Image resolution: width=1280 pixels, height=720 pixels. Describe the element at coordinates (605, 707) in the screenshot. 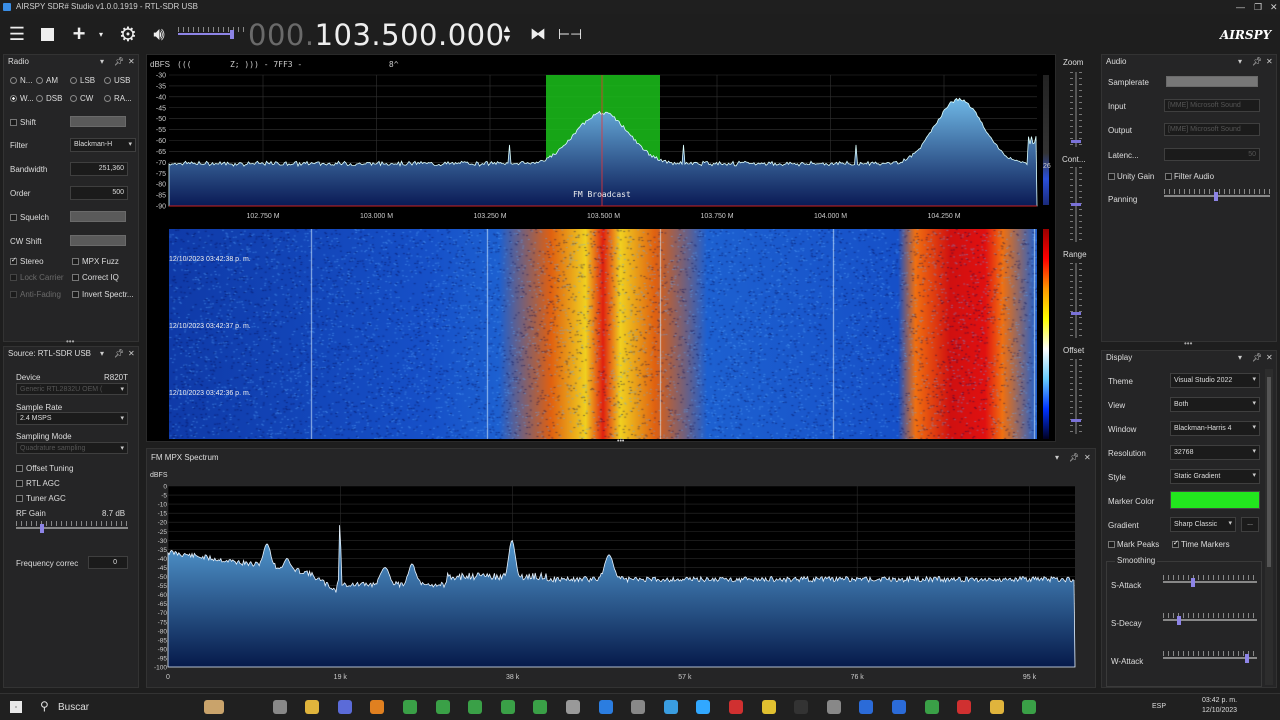

I see `vs-code-icon` at that location.